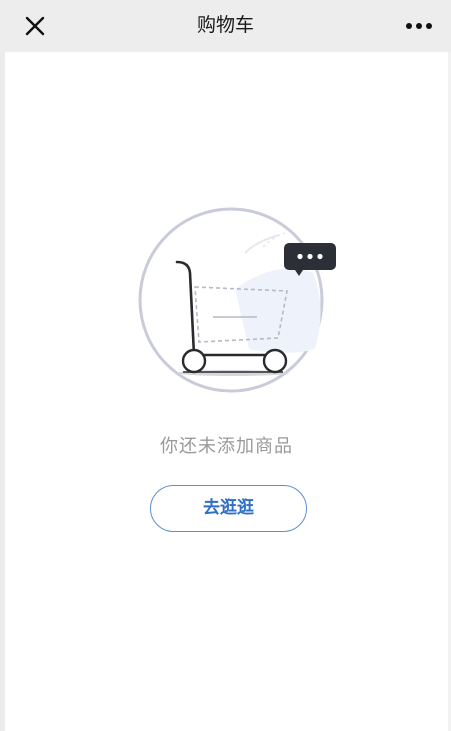  Describe the element at coordinates (237, 300) in the screenshot. I see `empty-cart-icon` at that location.